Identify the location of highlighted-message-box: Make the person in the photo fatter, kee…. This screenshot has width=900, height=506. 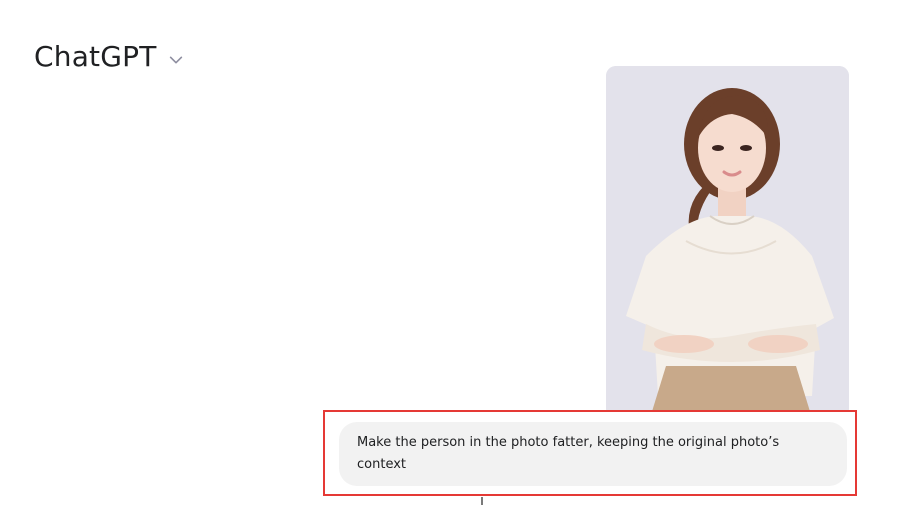
(590, 453).